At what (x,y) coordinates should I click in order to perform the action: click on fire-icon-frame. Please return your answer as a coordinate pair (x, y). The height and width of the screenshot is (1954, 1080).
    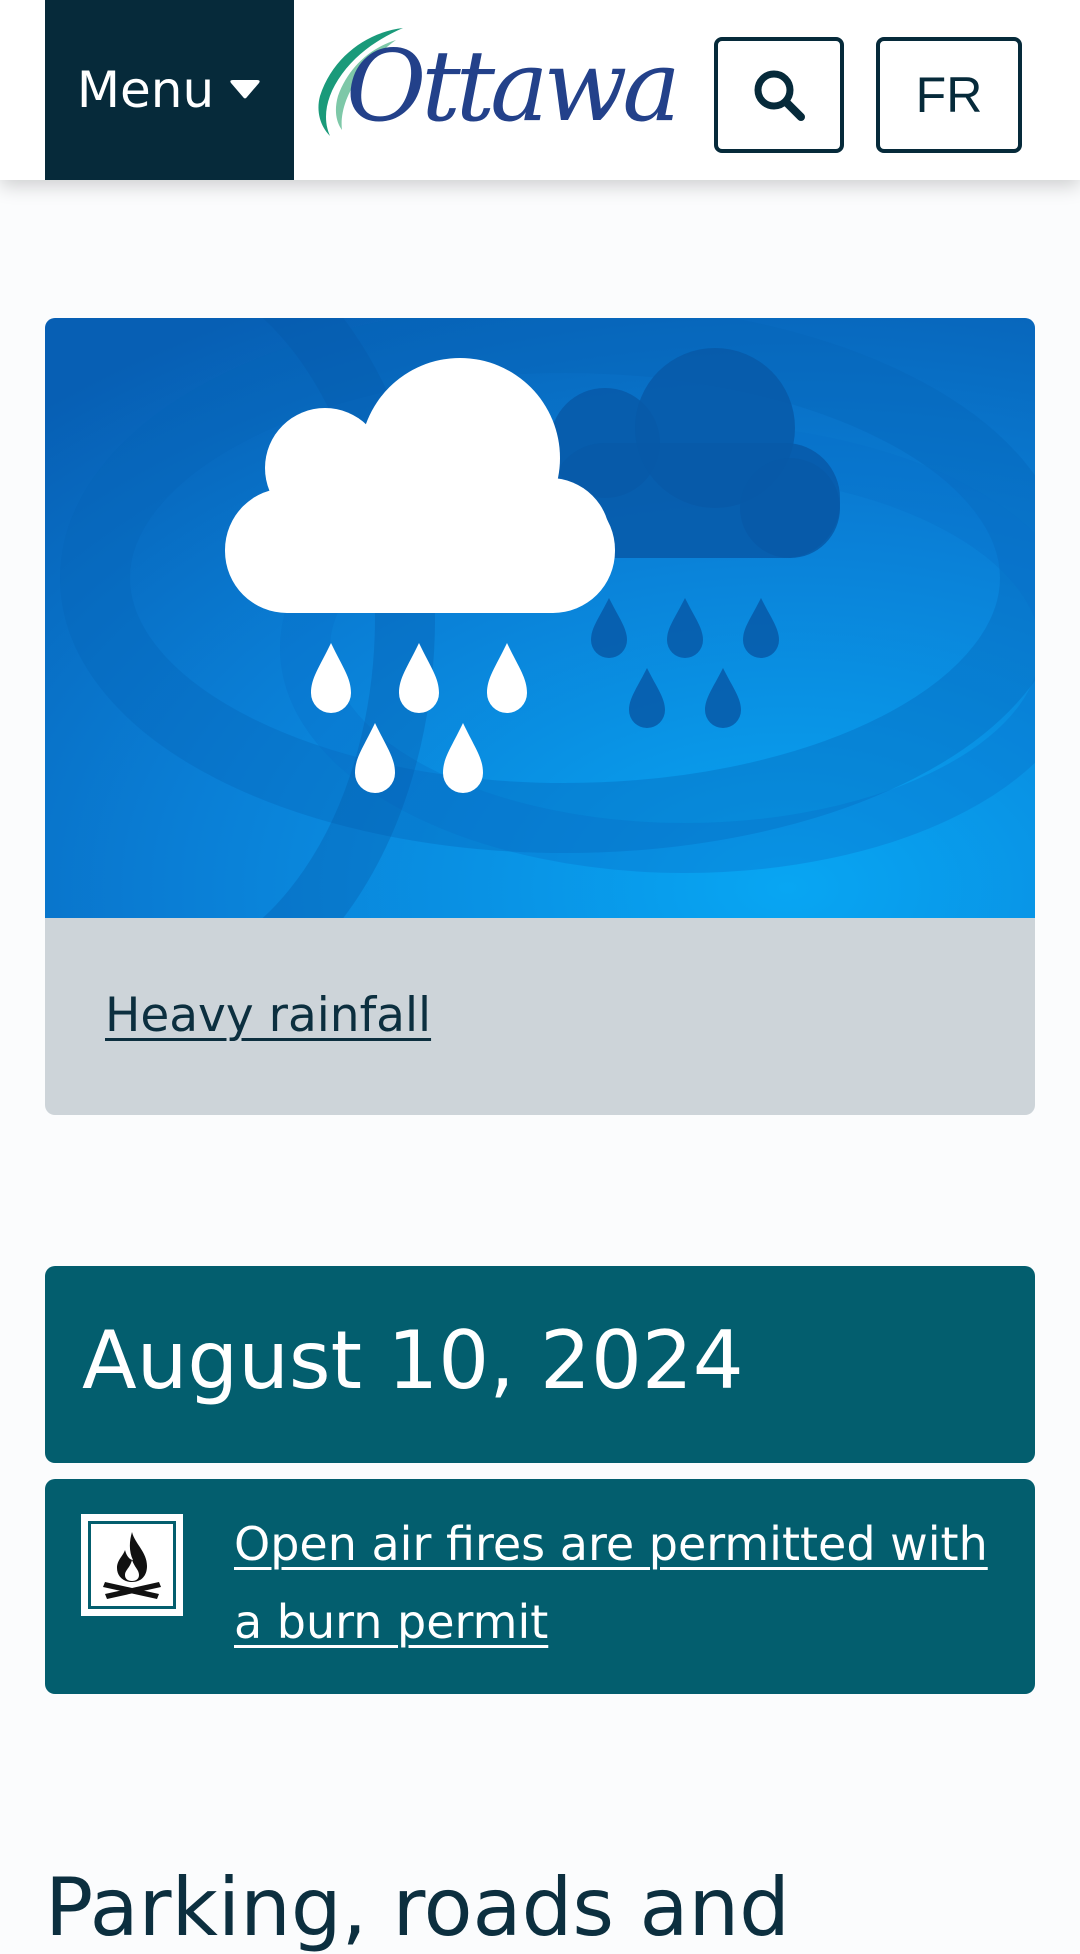
    Looking at the image, I should click on (132, 1565).